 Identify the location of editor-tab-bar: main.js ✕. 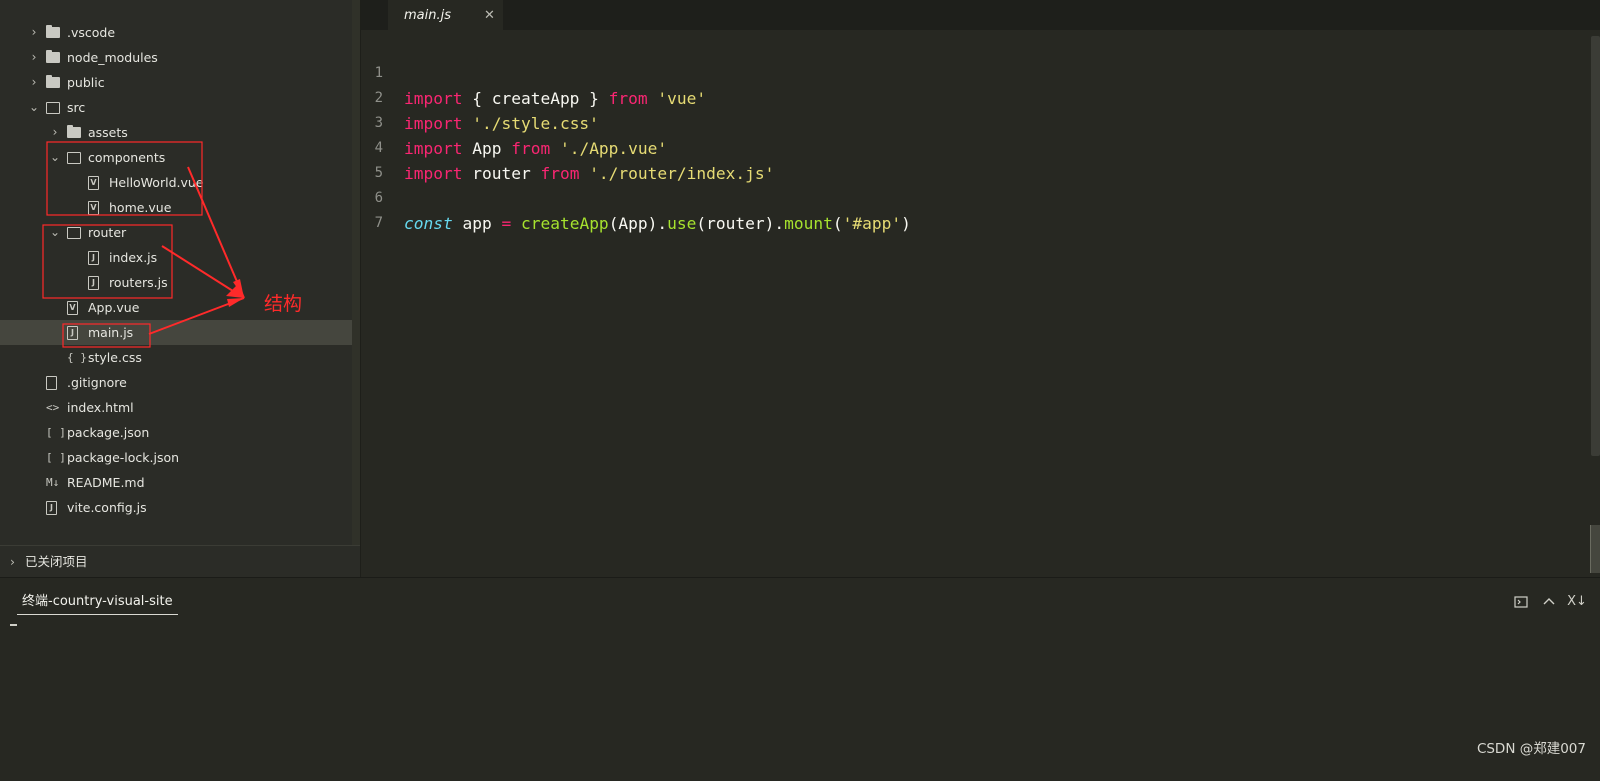
(980, 15).